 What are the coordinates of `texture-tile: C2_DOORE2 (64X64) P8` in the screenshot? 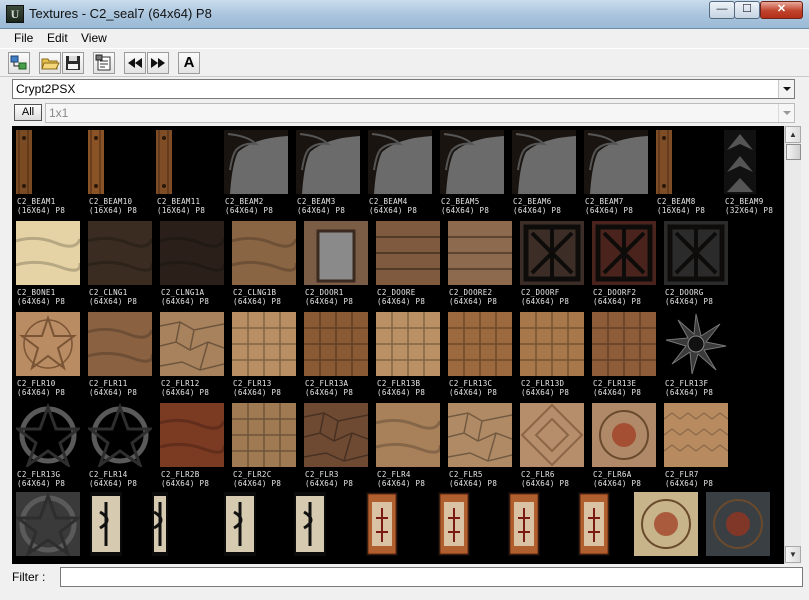 It's located at (482, 264).